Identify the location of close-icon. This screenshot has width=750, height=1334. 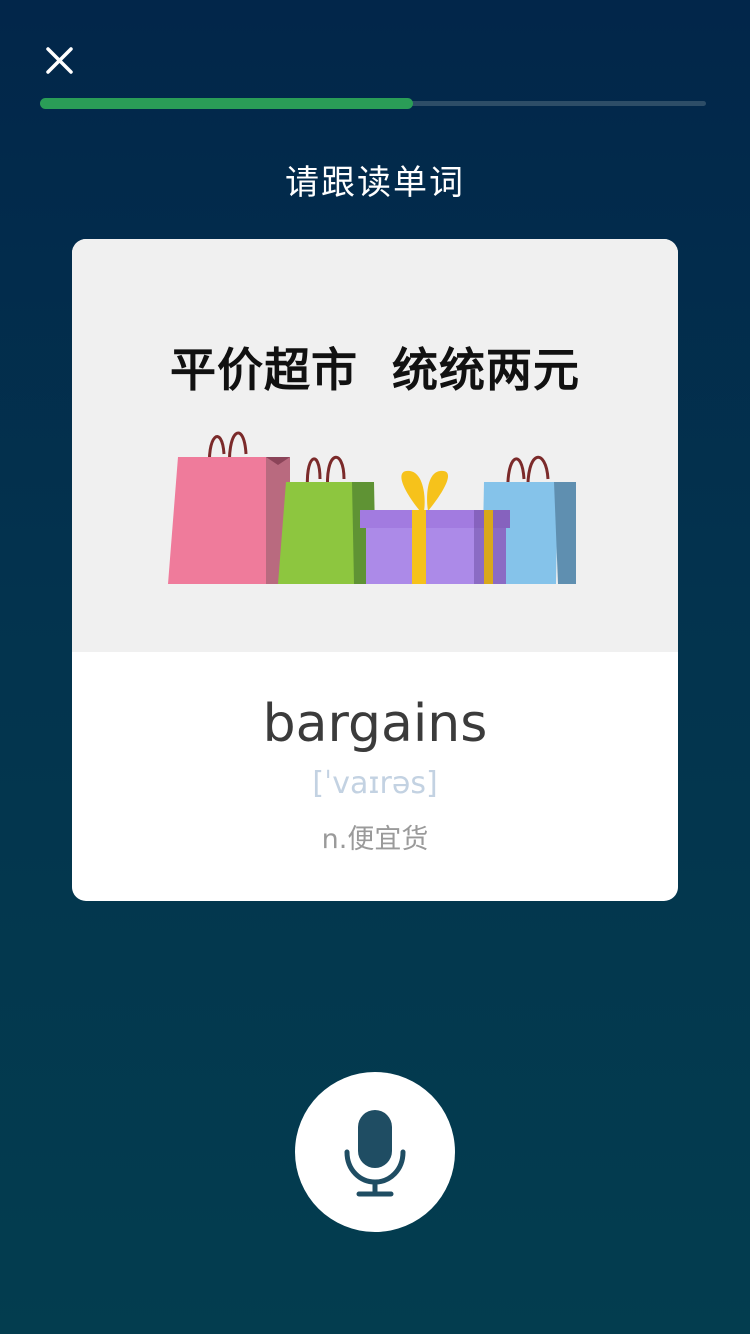
(59, 60).